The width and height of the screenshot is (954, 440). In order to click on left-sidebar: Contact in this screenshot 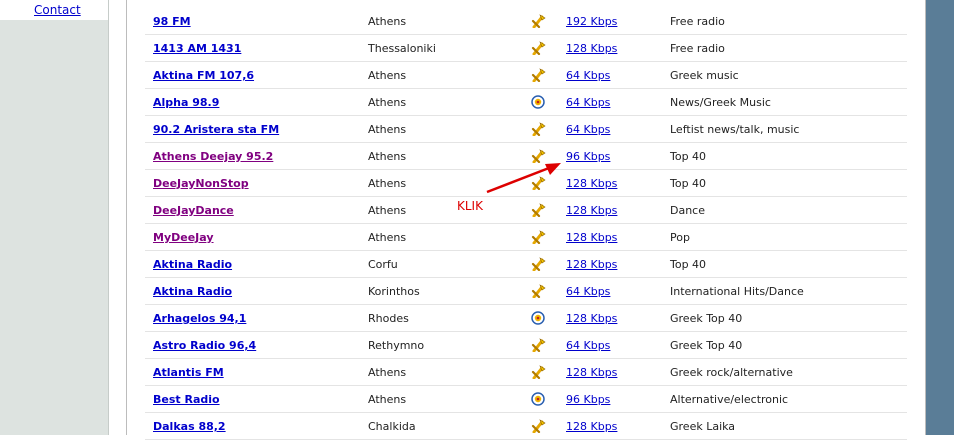, I will do `click(54, 217)`.